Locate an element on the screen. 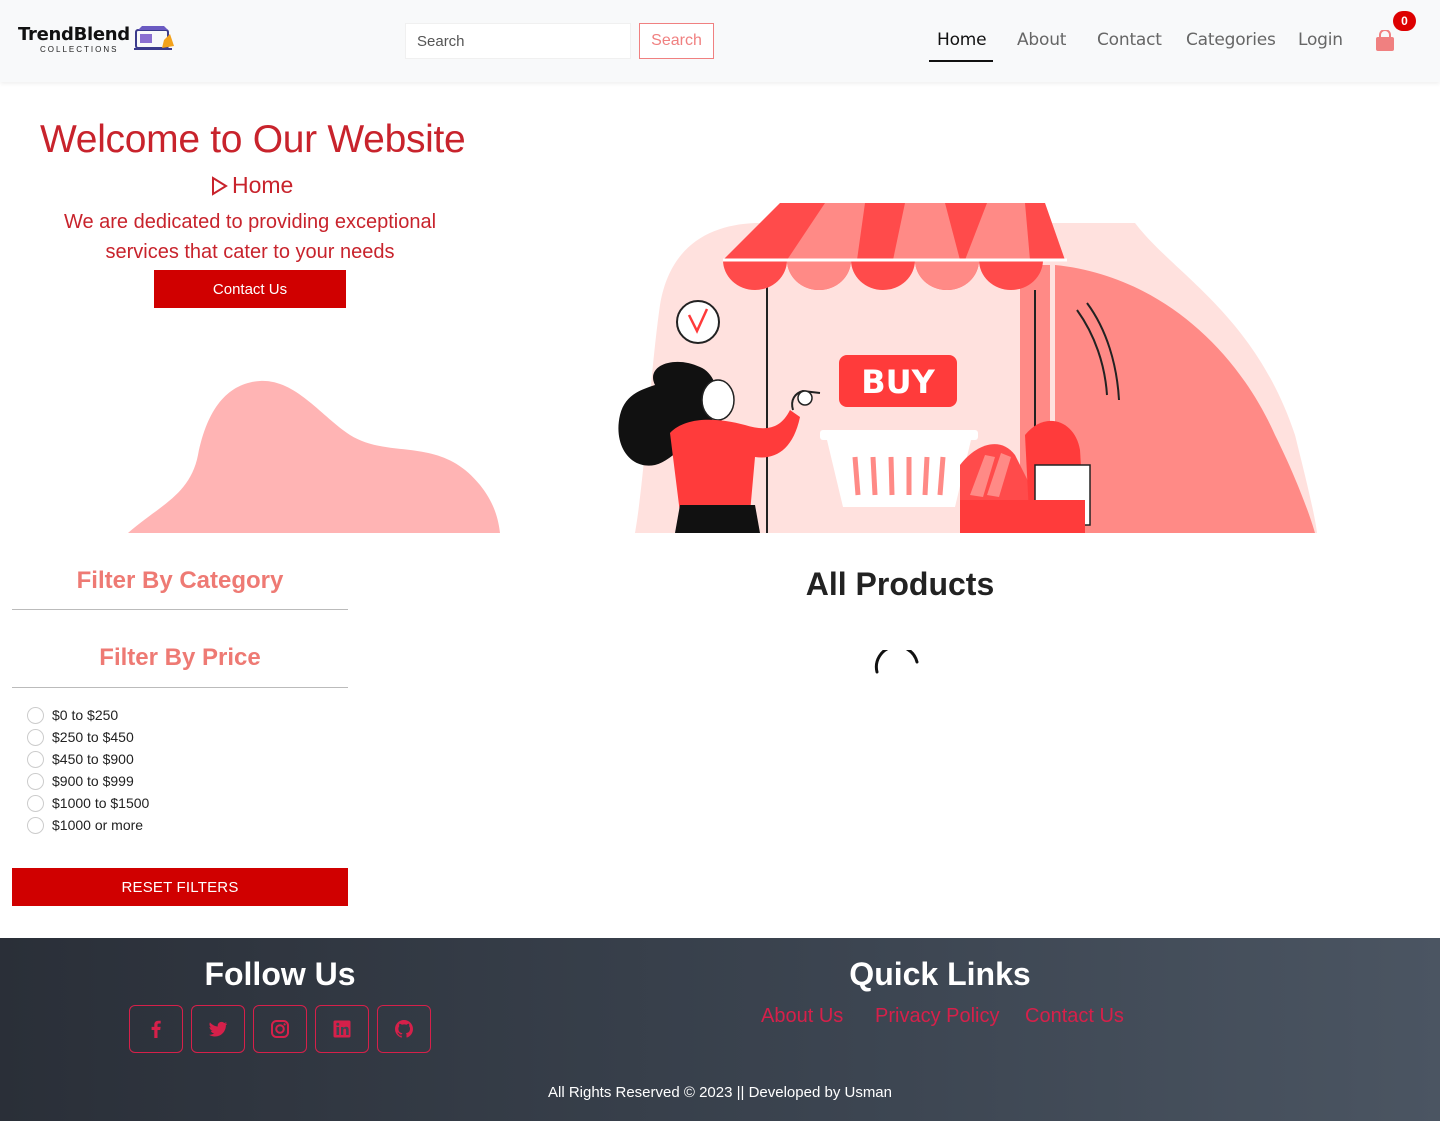  footer-link-about: About Us is located at coordinates (802, 1016).